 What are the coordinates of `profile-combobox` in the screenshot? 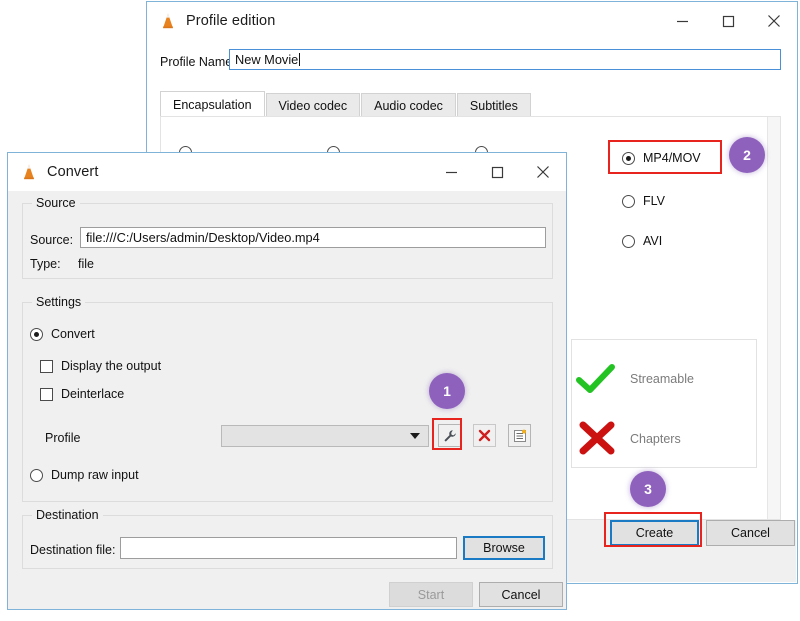 It's located at (325, 436).